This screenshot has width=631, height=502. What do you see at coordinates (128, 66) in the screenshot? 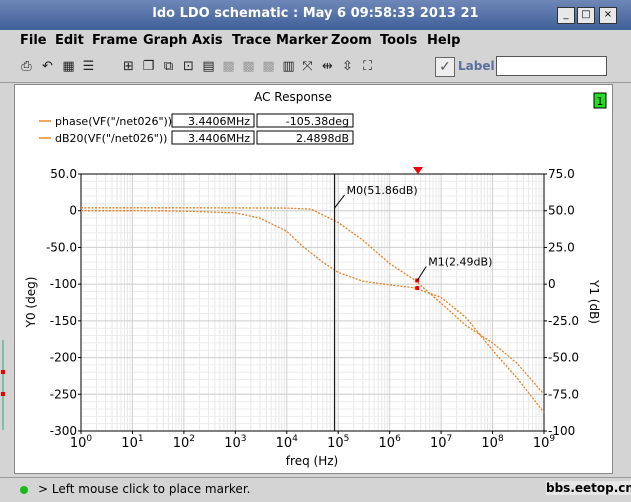
I see `add-subwindow-icon: ⊞` at bounding box center [128, 66].